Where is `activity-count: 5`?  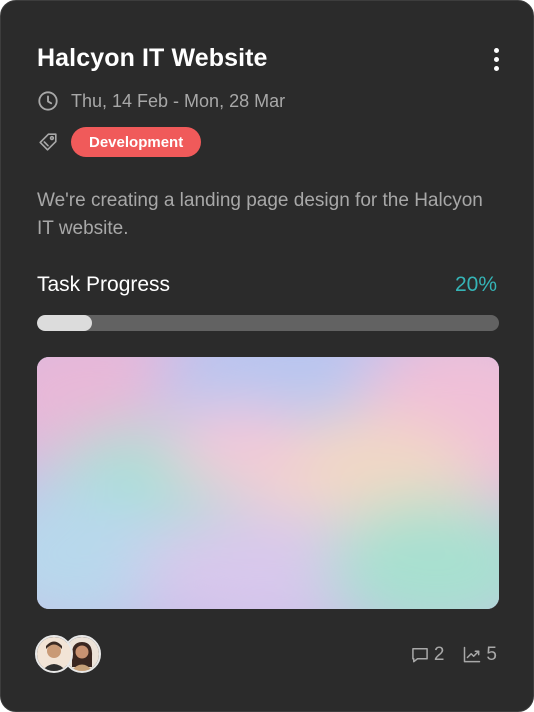 activity-count: 5 is located at coordinates (479, 655).